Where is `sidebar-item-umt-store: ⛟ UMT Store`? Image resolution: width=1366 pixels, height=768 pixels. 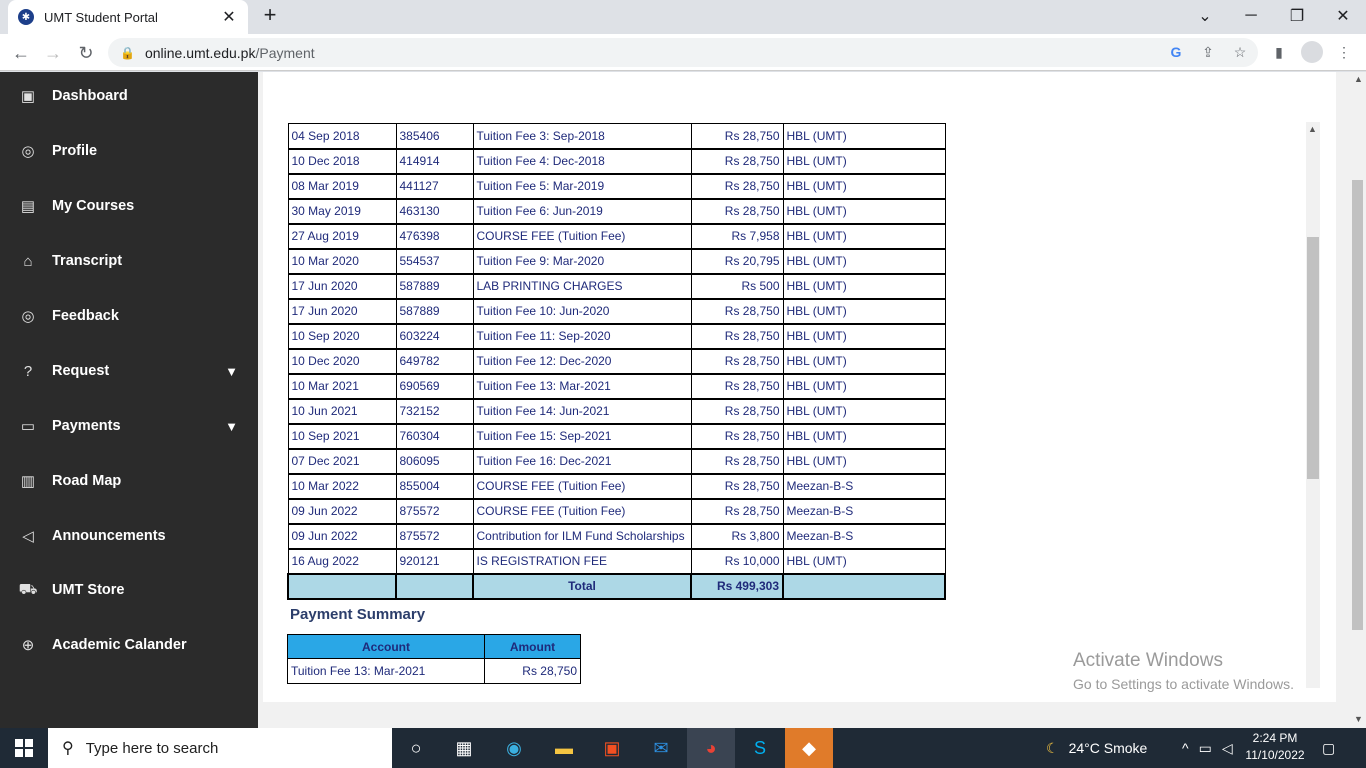 sidebar-item-umt-store: ⛟ UMT Store is located at coordinates (129, 590).